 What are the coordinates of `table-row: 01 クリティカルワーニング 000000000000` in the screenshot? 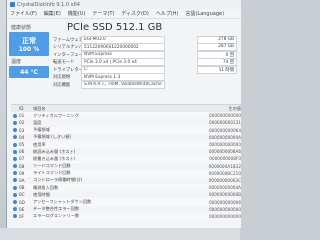 It's located at (126, 116).